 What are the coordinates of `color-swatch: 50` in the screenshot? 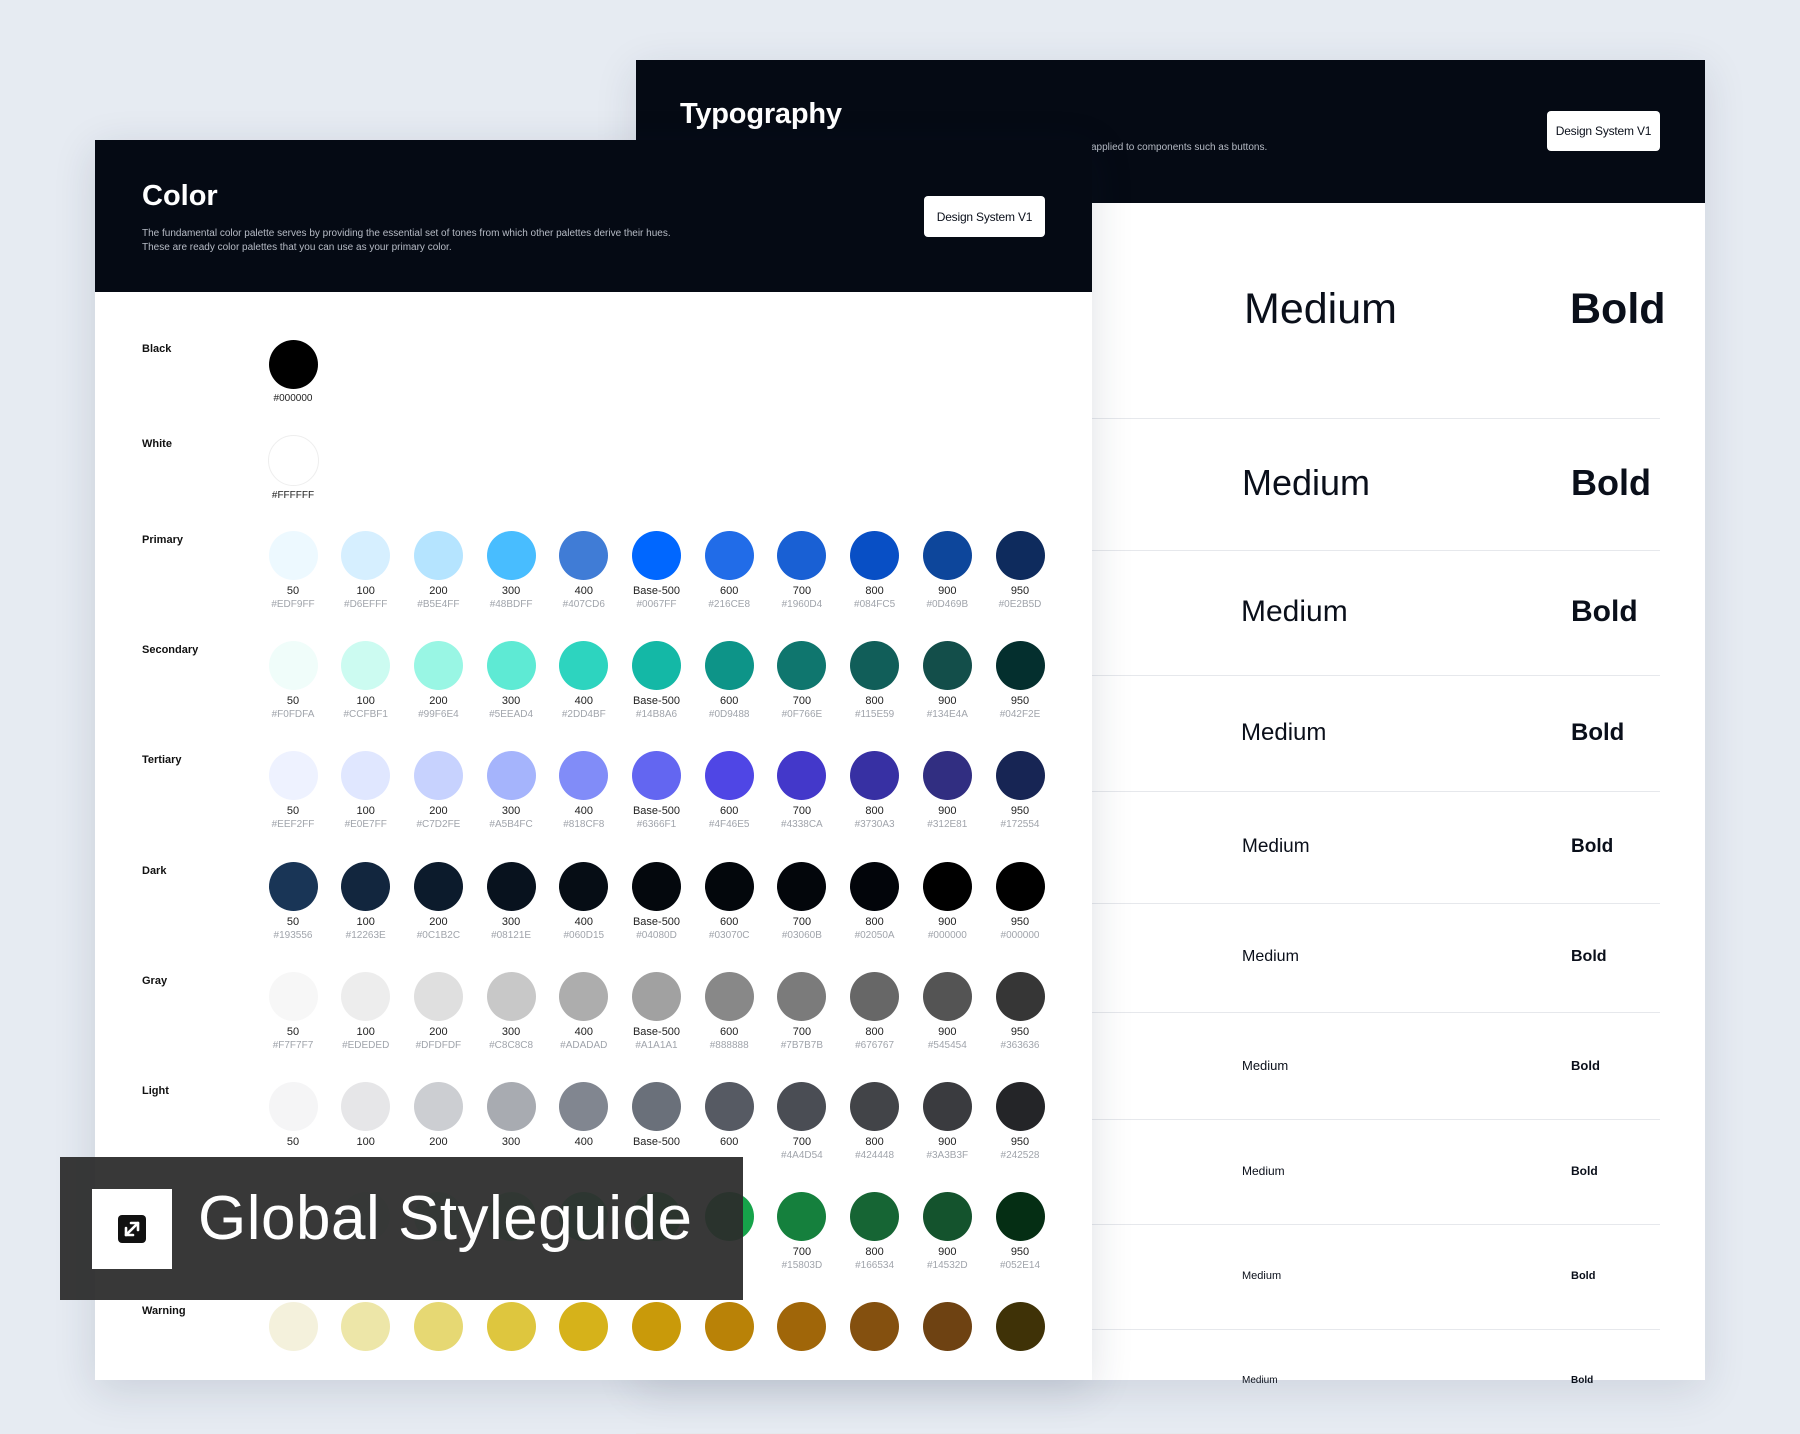 It's located at (293, 1115).